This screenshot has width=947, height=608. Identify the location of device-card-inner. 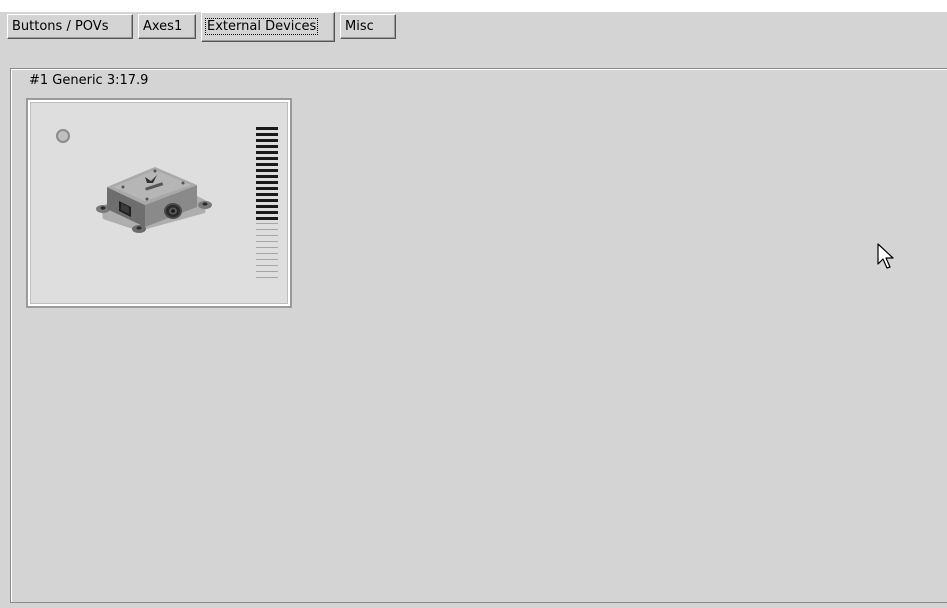
(159, 203).